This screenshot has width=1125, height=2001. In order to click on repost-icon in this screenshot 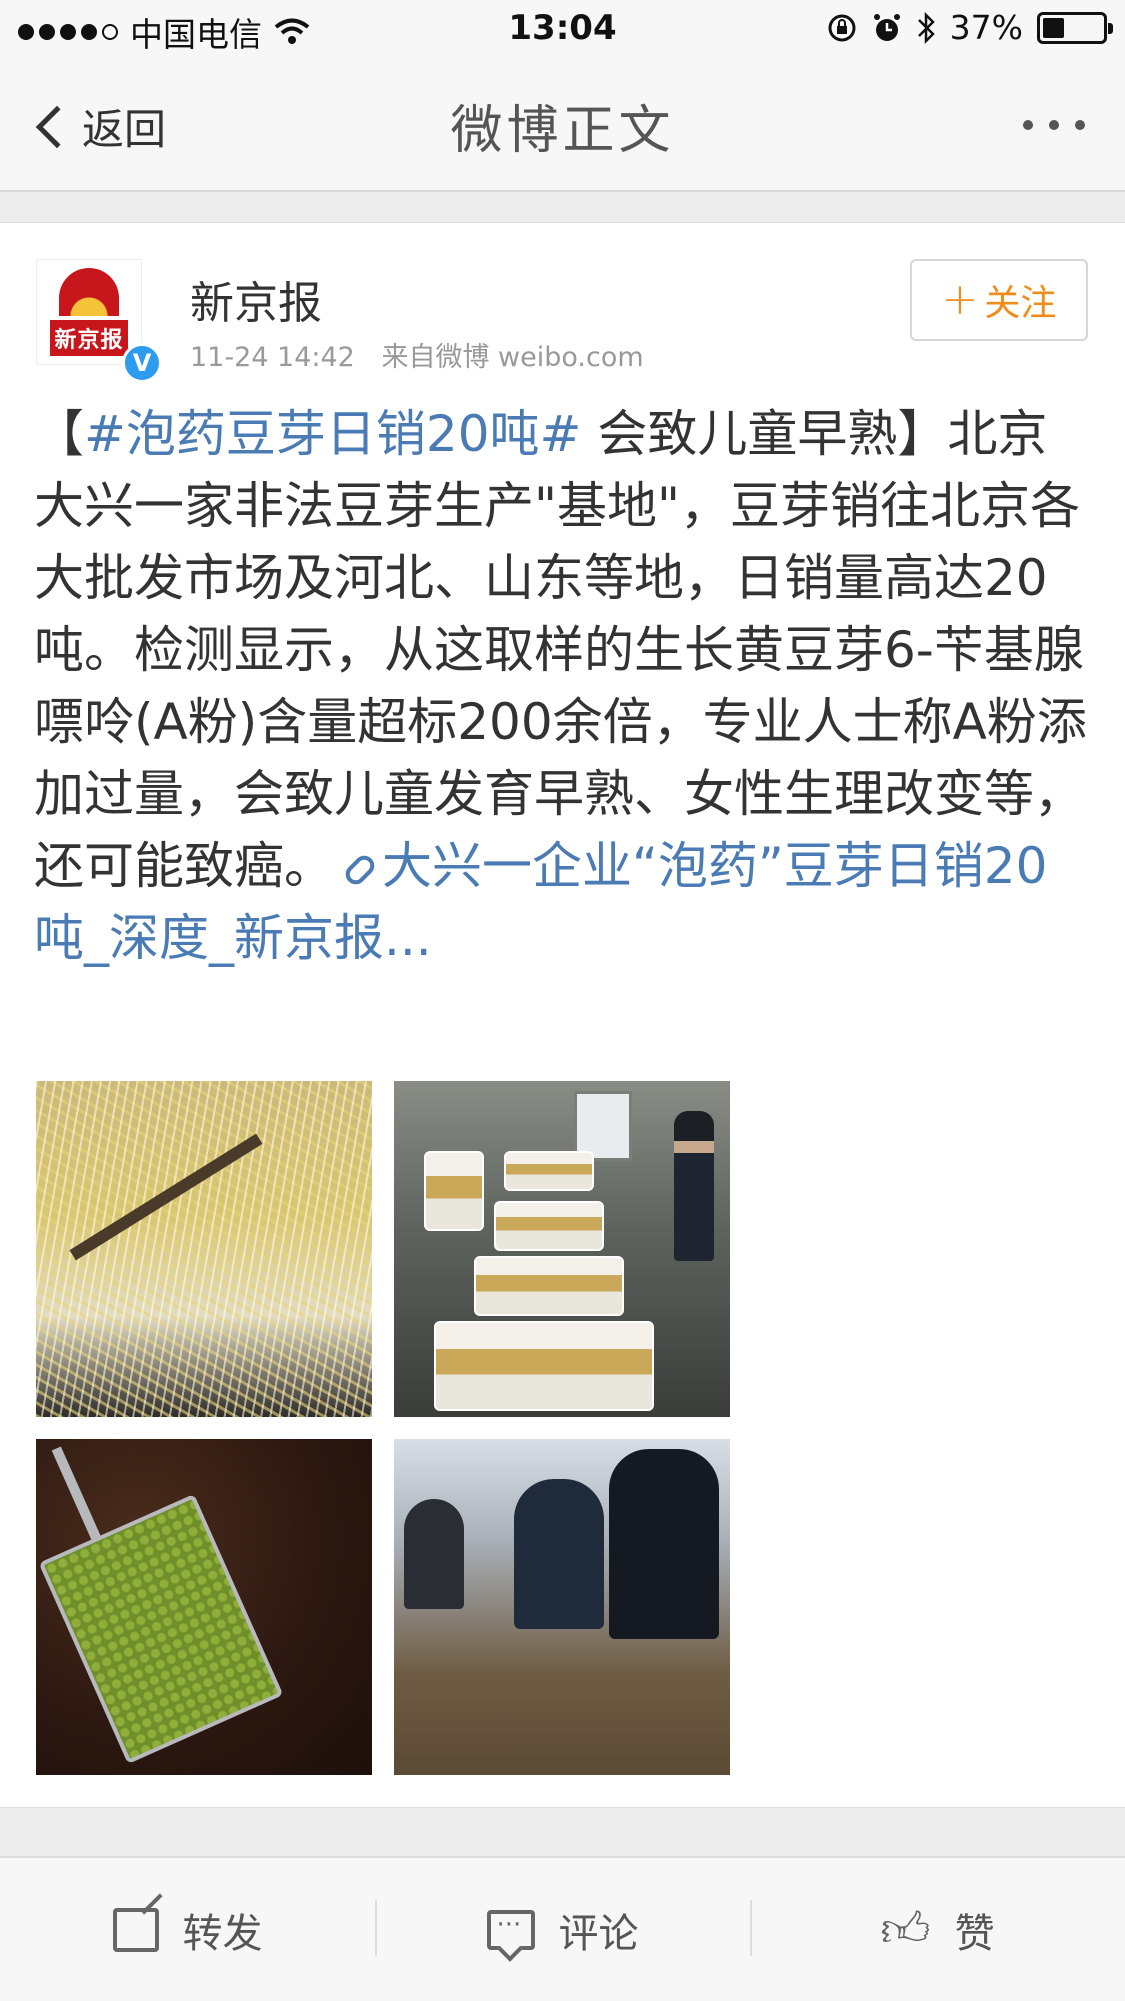, I will do `click(135, 1929)`.